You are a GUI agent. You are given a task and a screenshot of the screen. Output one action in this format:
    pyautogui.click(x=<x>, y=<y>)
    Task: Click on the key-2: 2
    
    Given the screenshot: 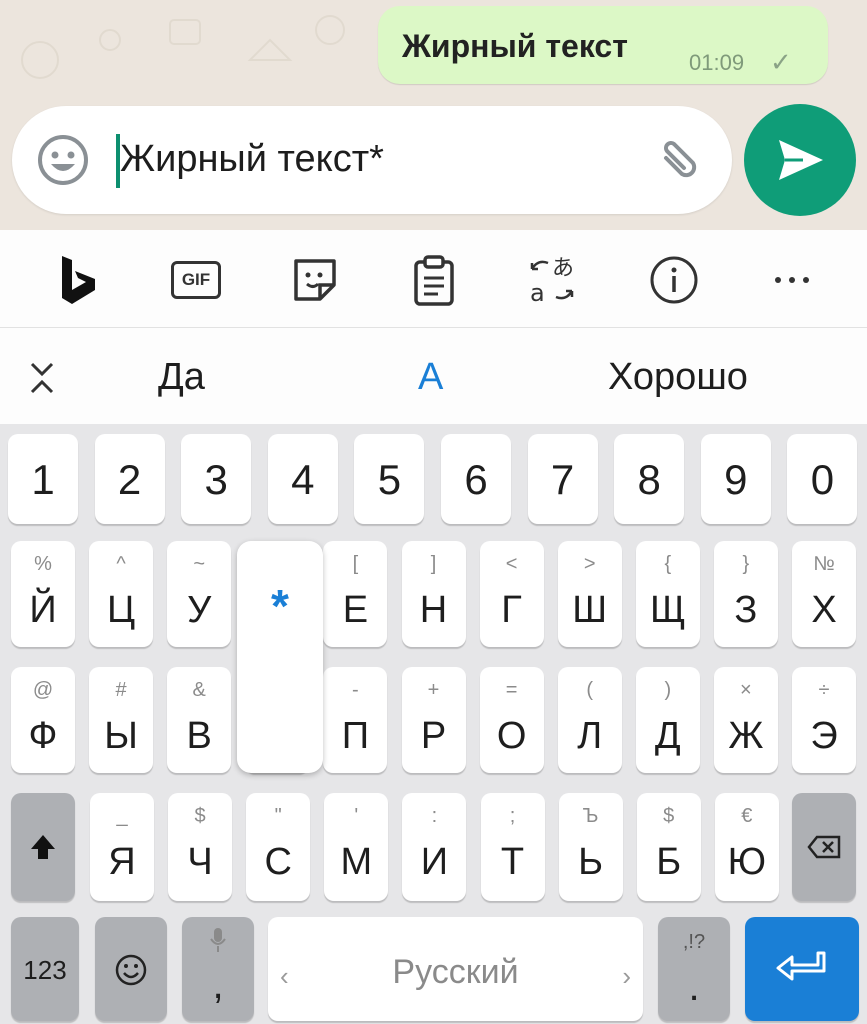 What is the action you would take?
    pyautogui.click(x=129, y=479)
    